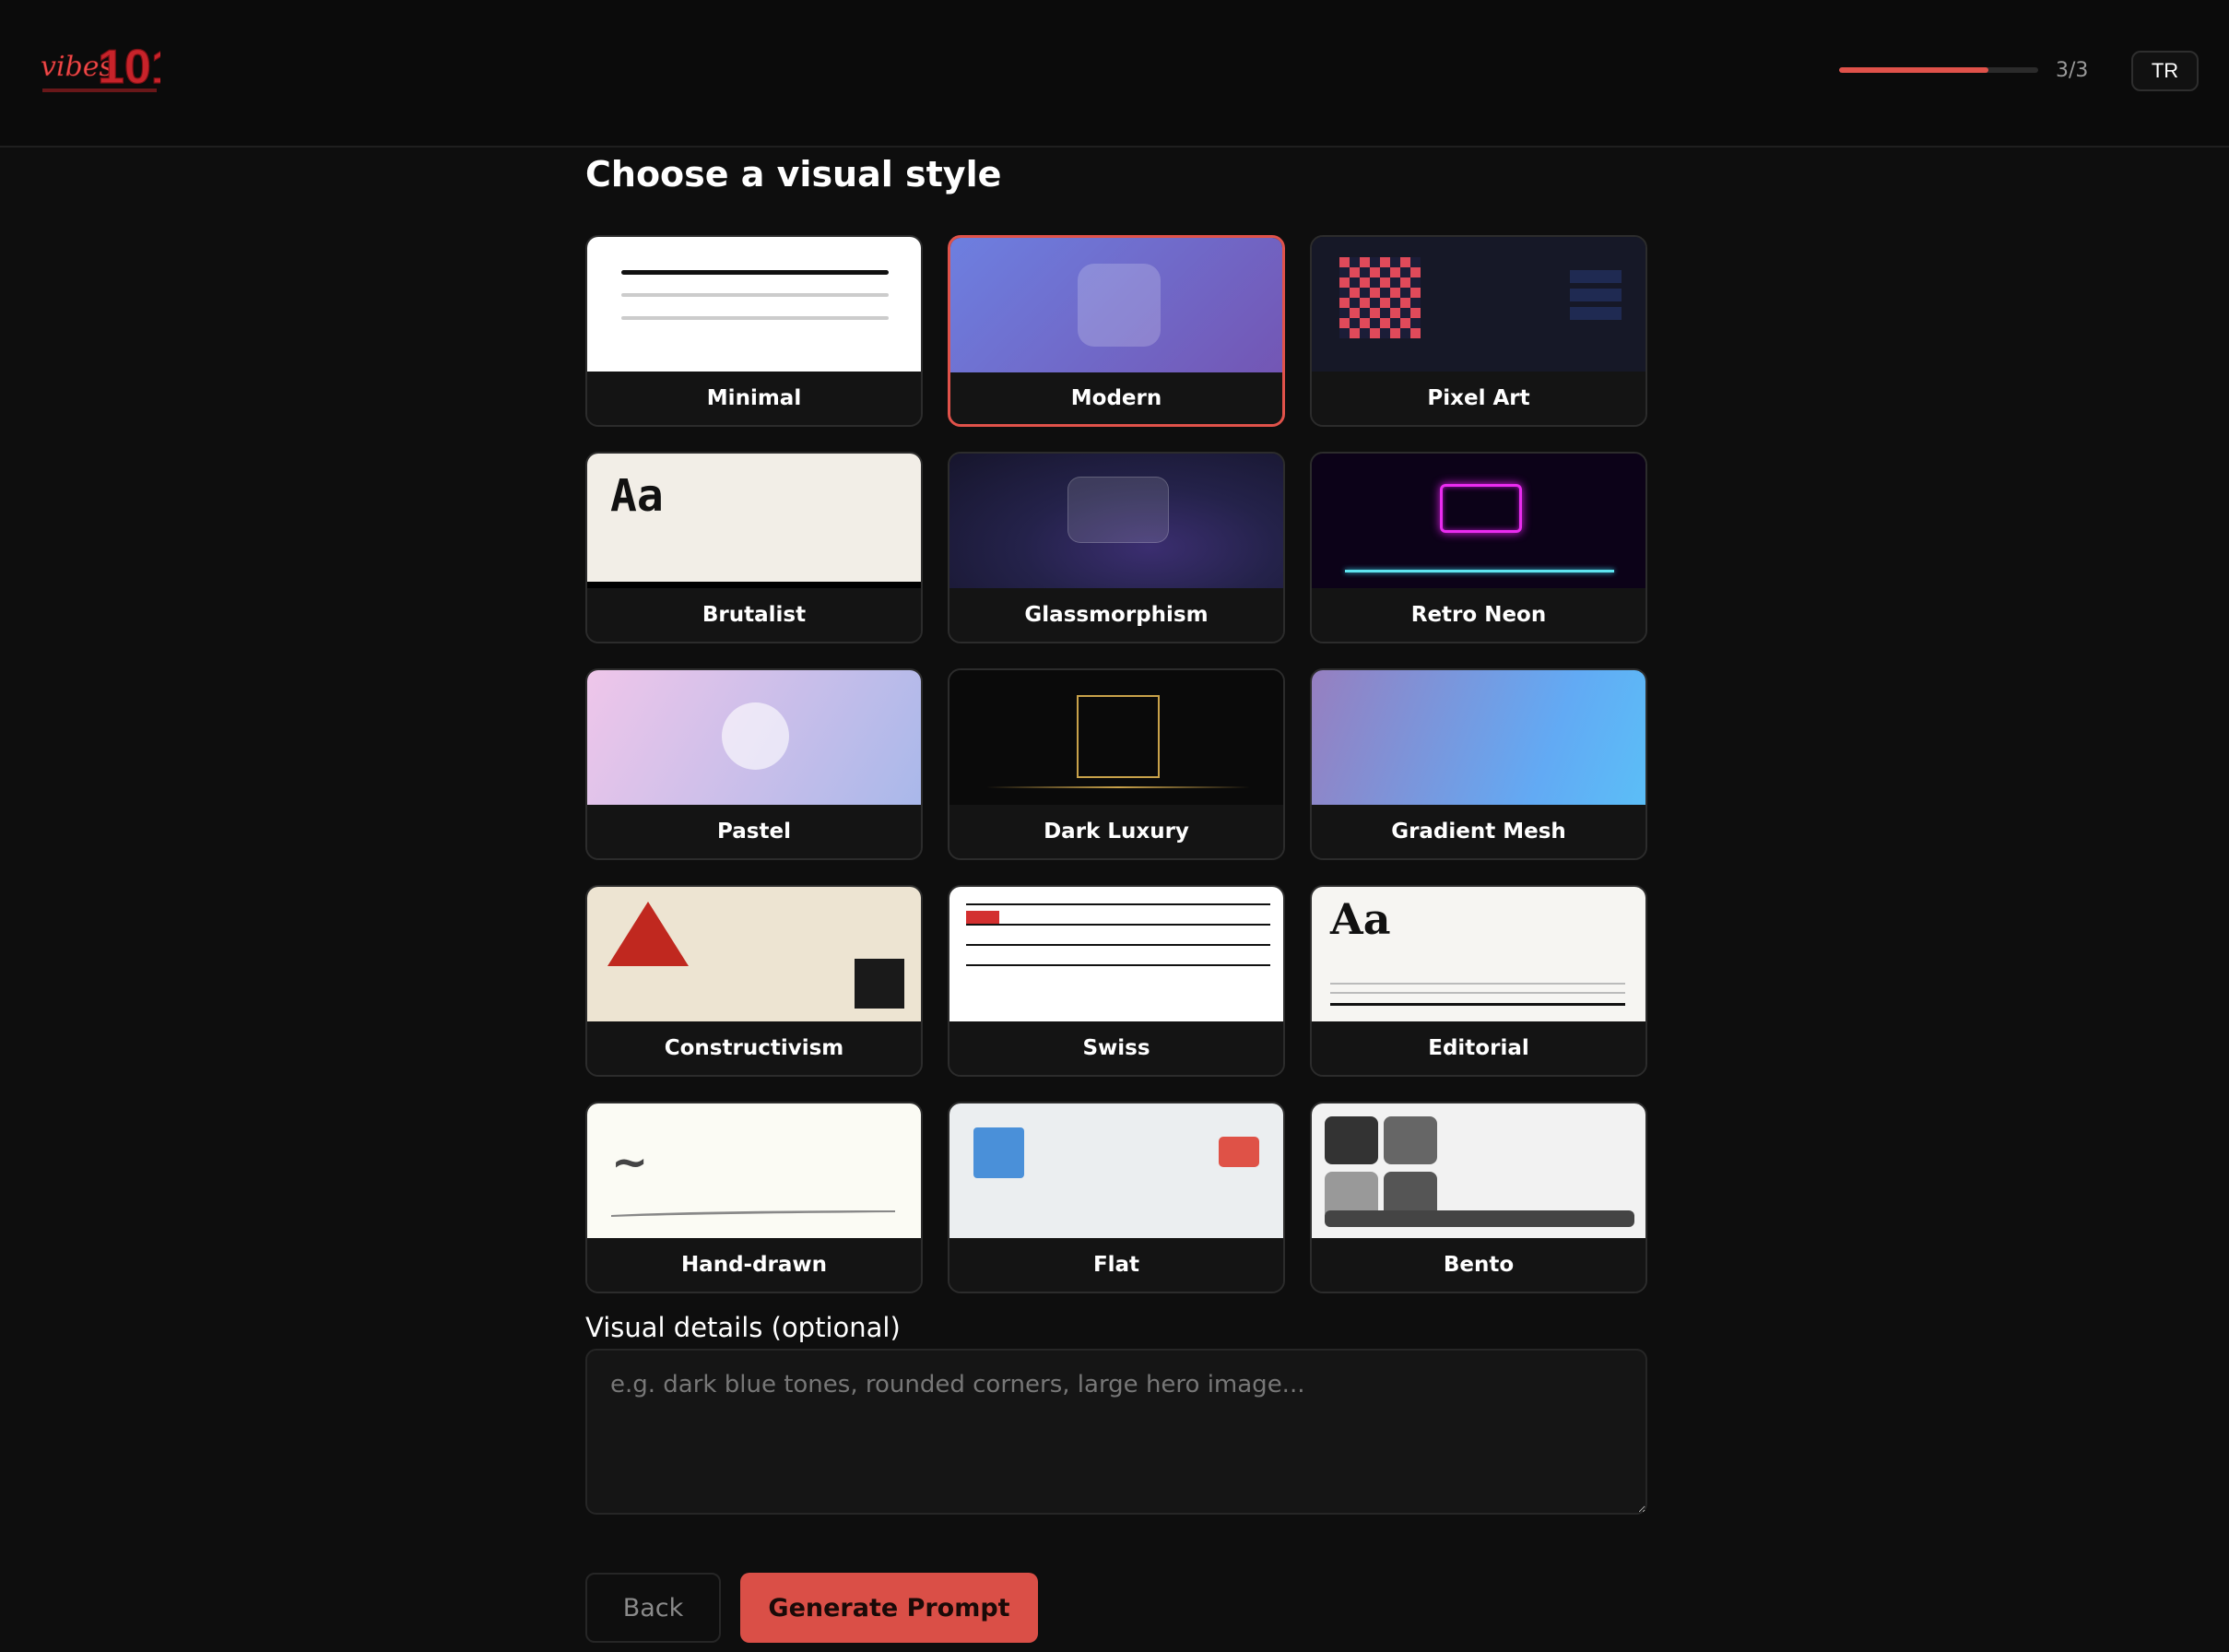  I want to click on style-card-gradient-mesh: Gradient Mesh, so click(1478, 764).